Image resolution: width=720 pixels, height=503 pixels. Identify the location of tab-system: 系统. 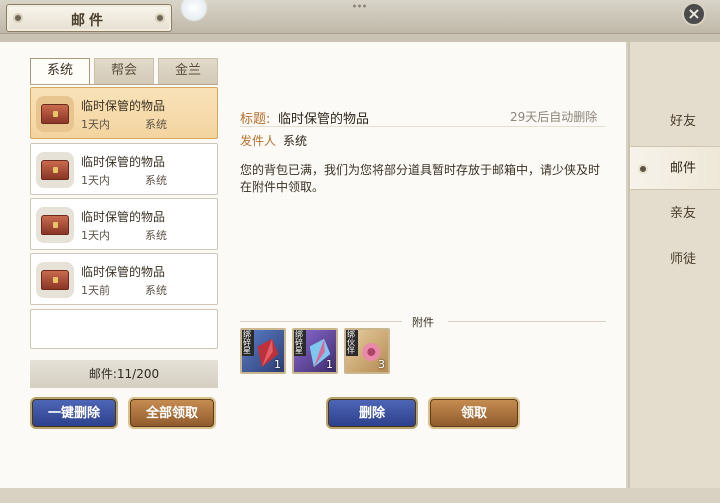
(60, 71).